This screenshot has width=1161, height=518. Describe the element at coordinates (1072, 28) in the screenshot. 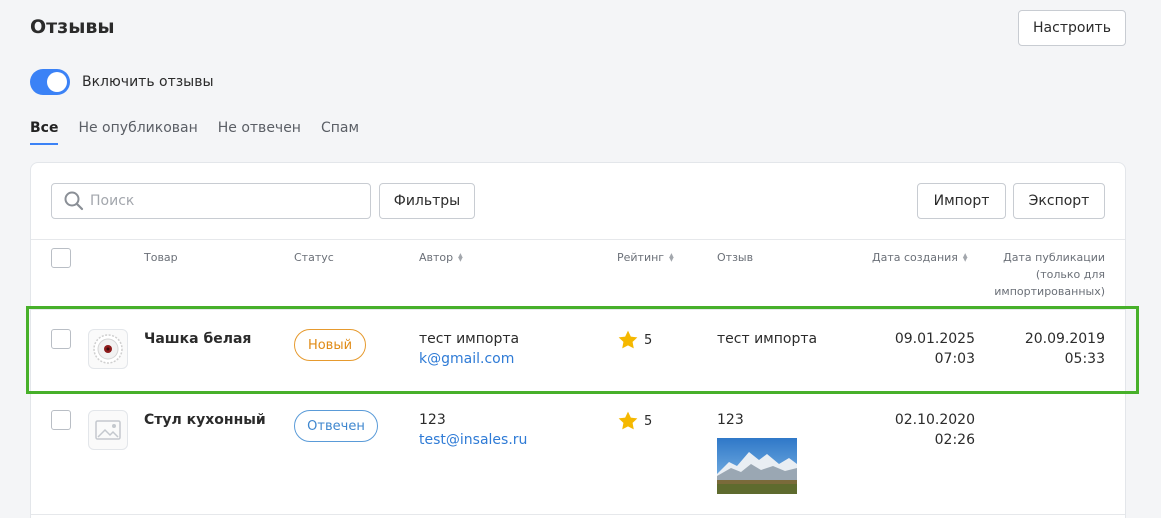

I see `settings-button: Настроить` at that location.